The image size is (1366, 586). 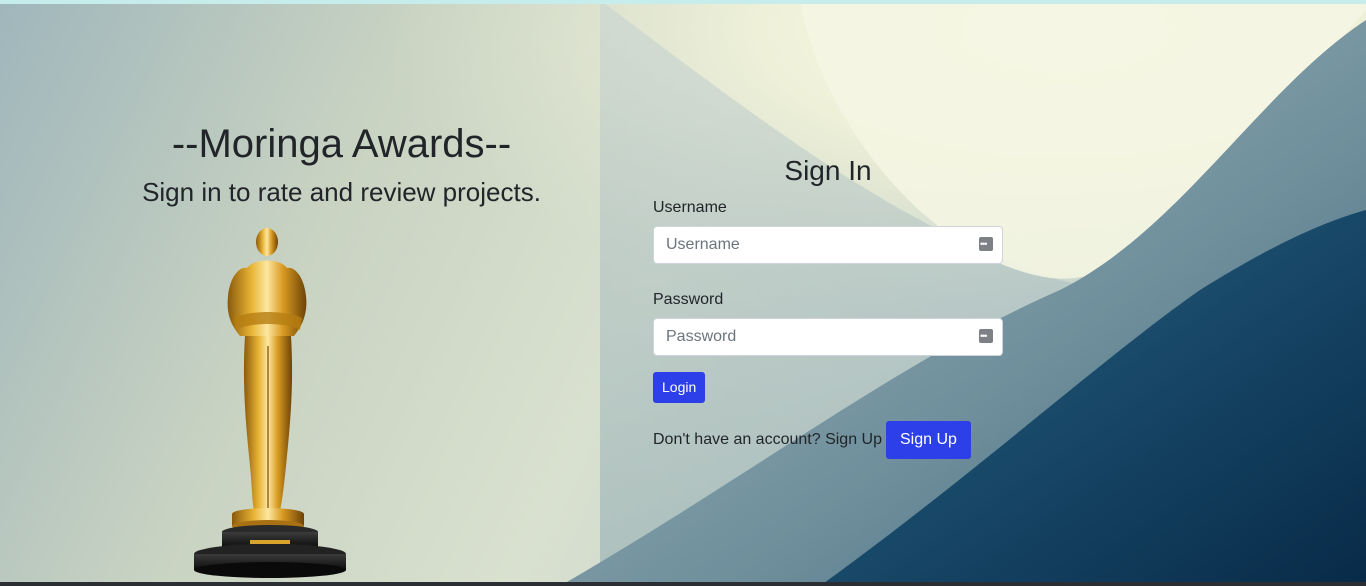 I want to click on field-spacer, so click(x=828, y=274).